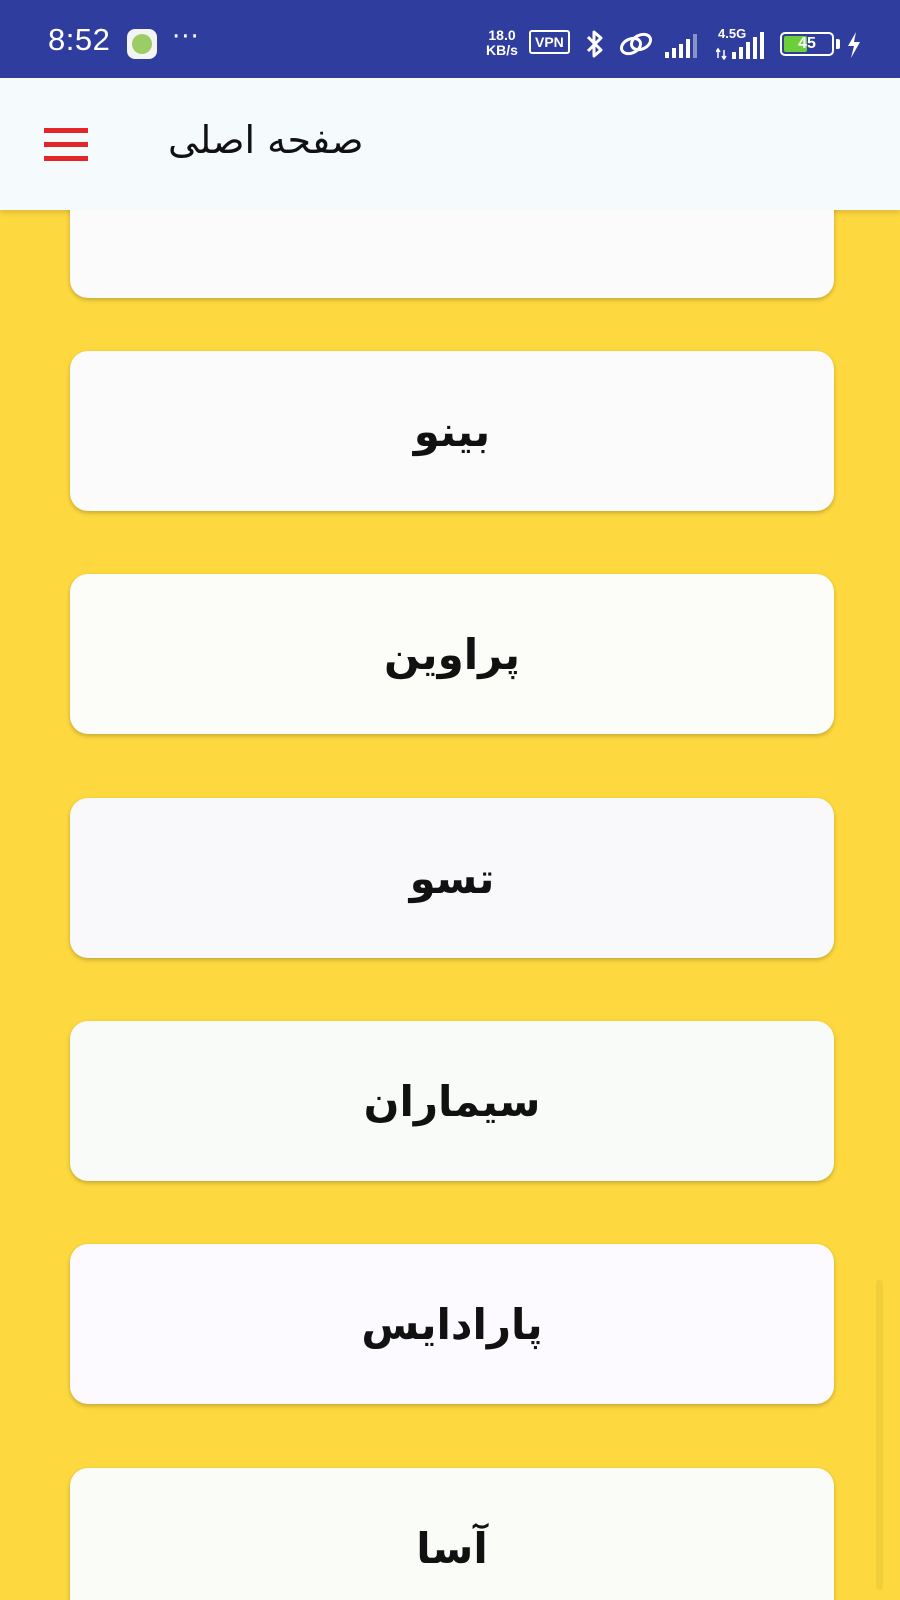  What do you see at coordinates (549, 42) in the screenshot?
I see `vpn-icon: VPN` at bounding box center [549, 42].